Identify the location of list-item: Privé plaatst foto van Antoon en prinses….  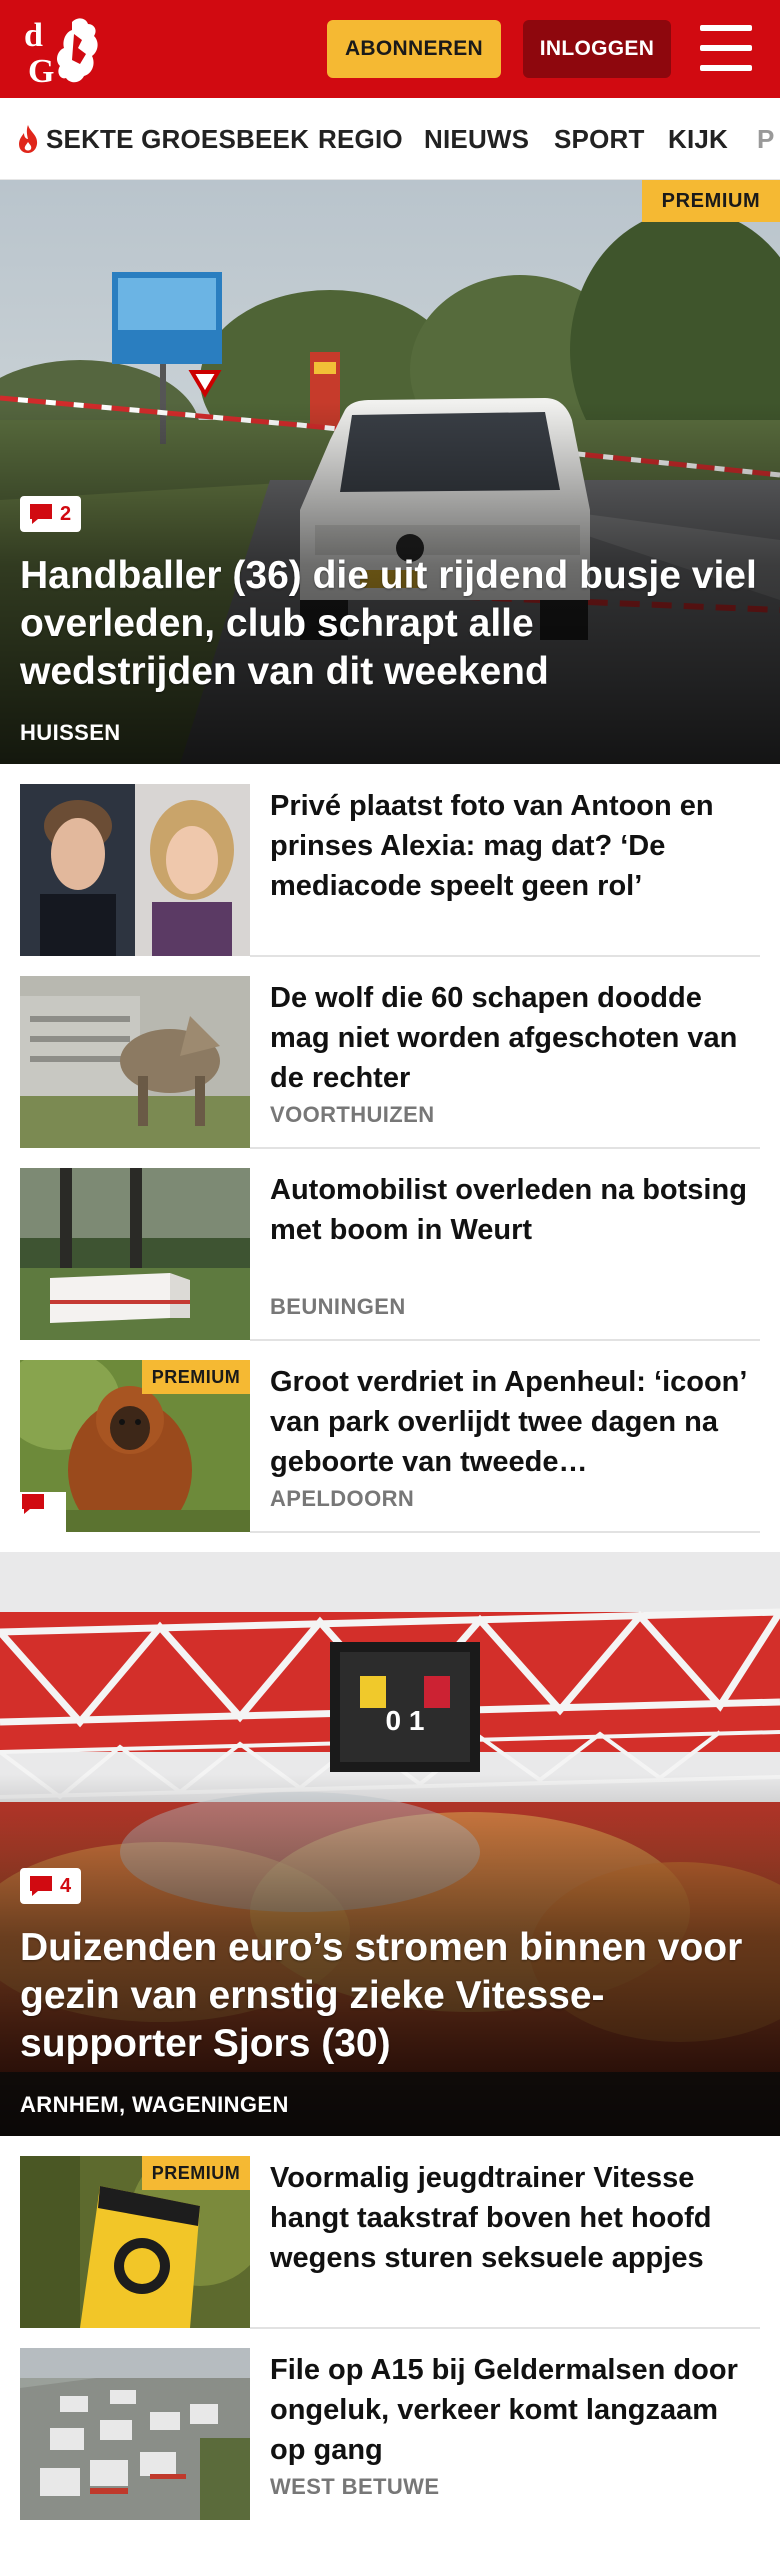
(390, 870).